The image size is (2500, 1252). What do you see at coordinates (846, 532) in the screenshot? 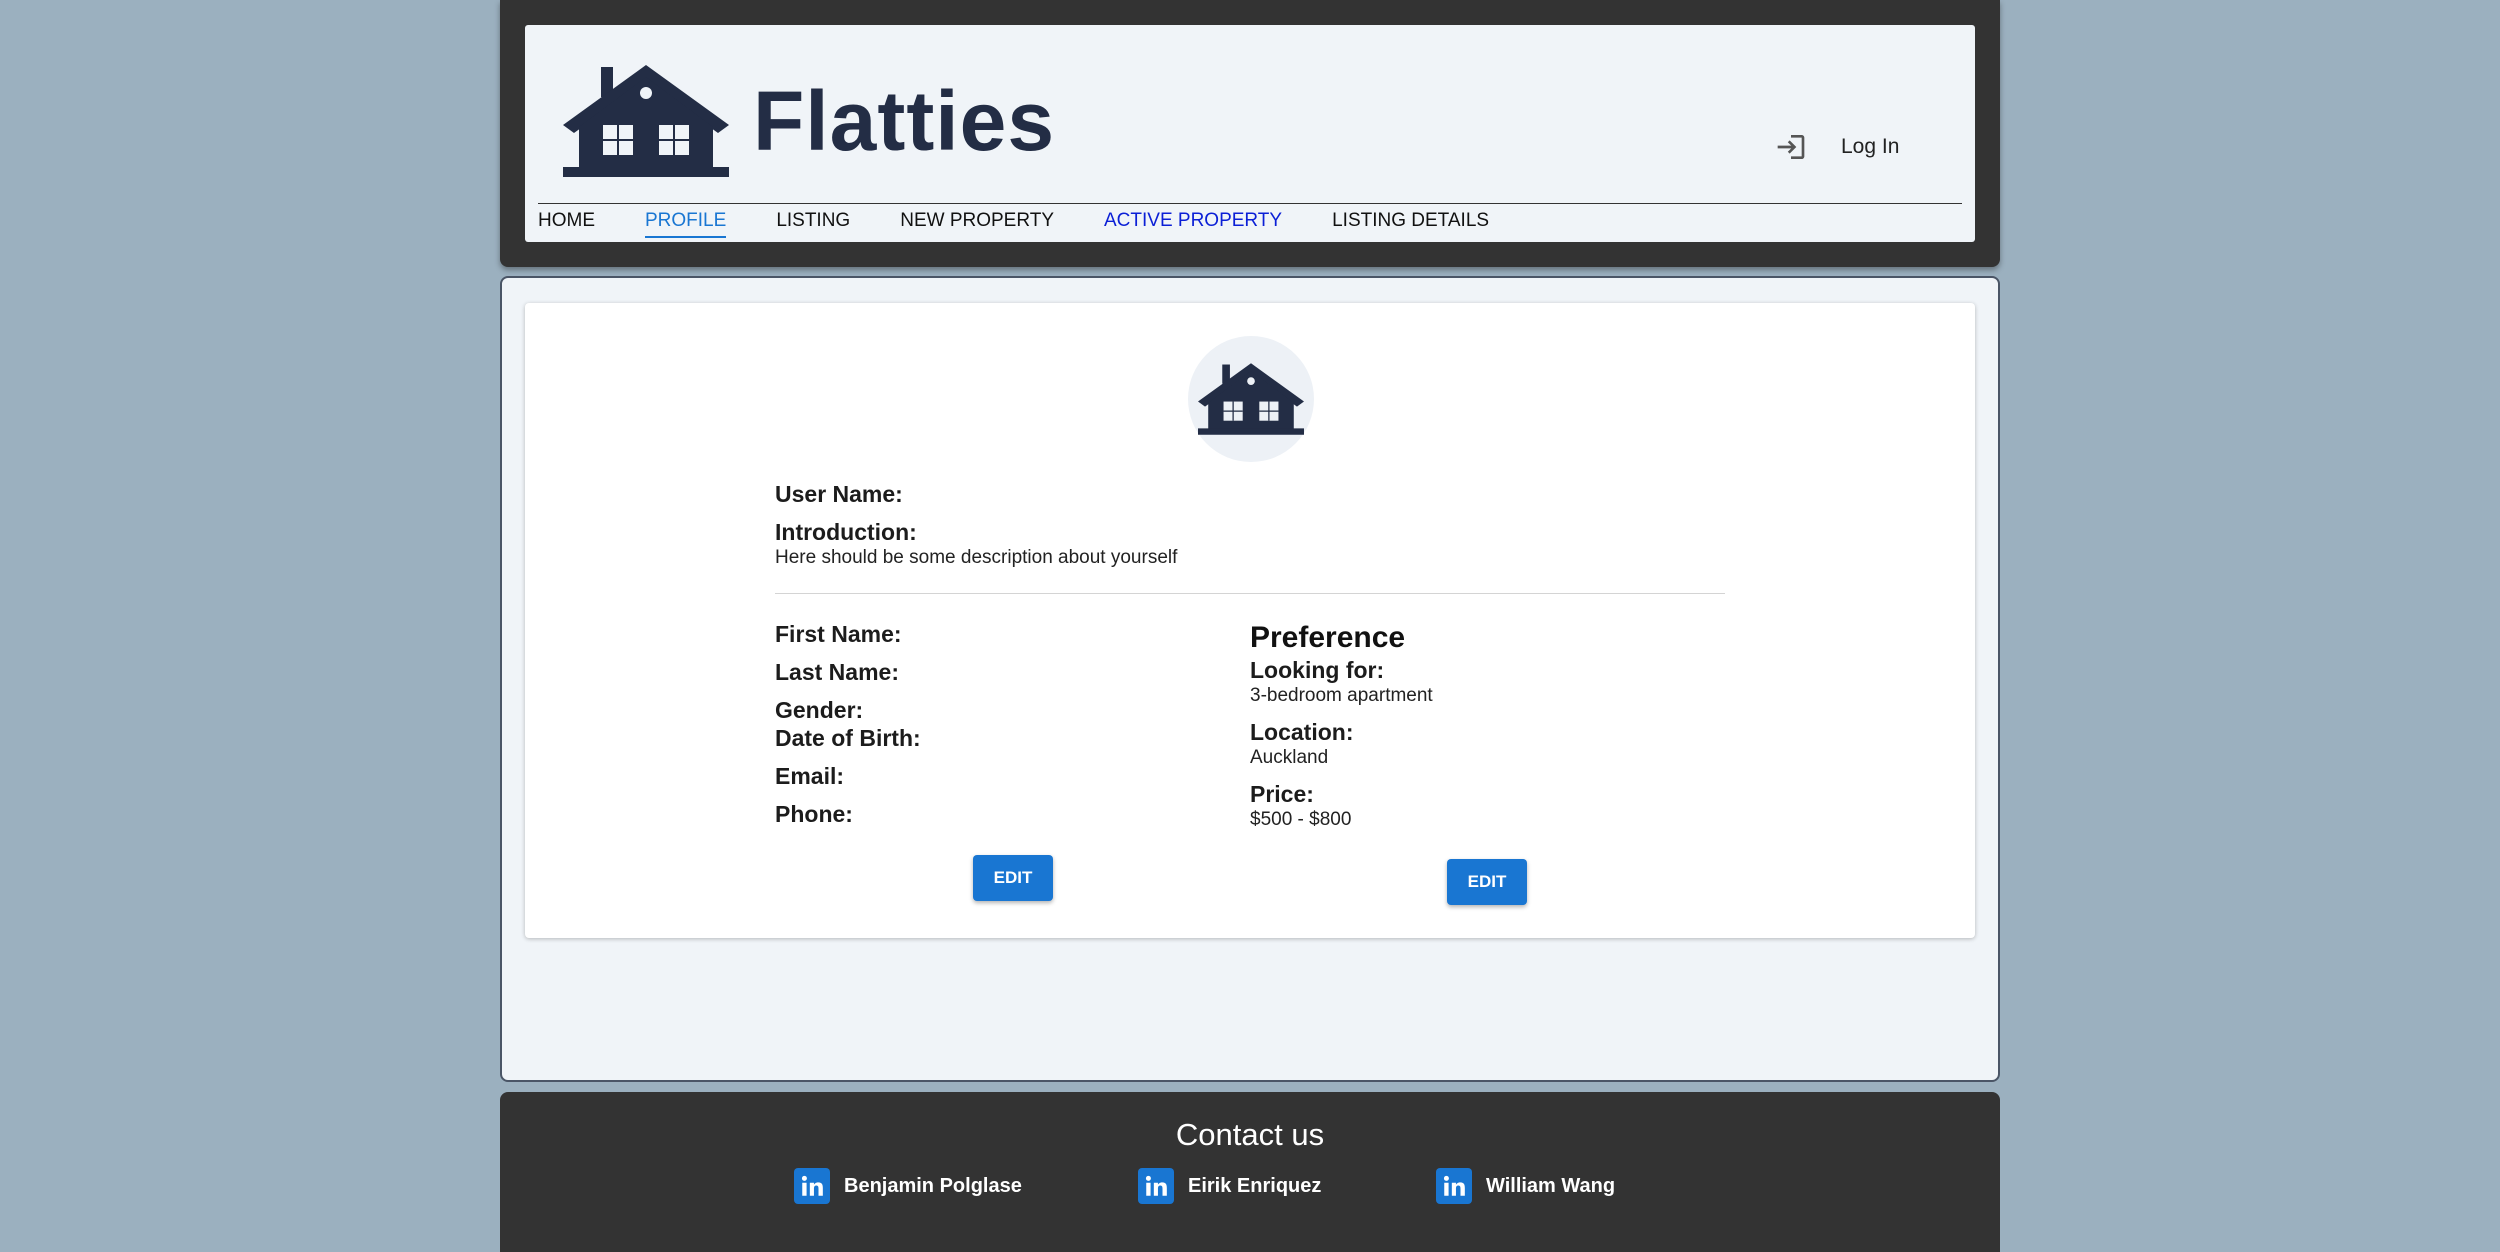
I see `introduction-label: Introduction:` at bounding box center [846, 532].